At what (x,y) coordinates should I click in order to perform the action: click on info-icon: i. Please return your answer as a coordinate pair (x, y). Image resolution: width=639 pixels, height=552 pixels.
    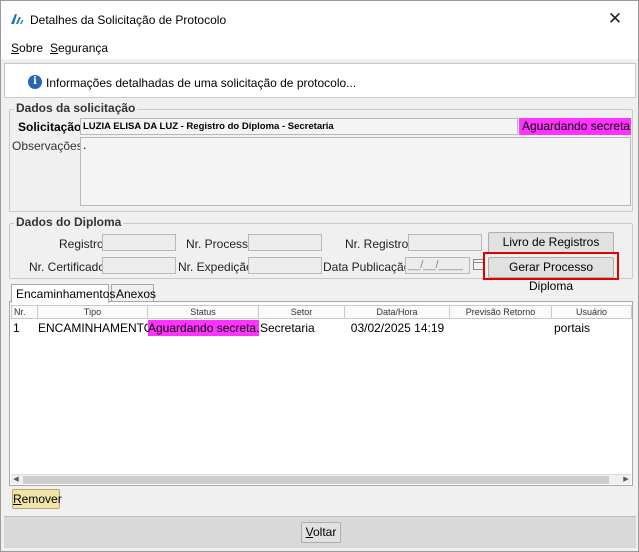
    Looking at the image, I should click on (35, 82).